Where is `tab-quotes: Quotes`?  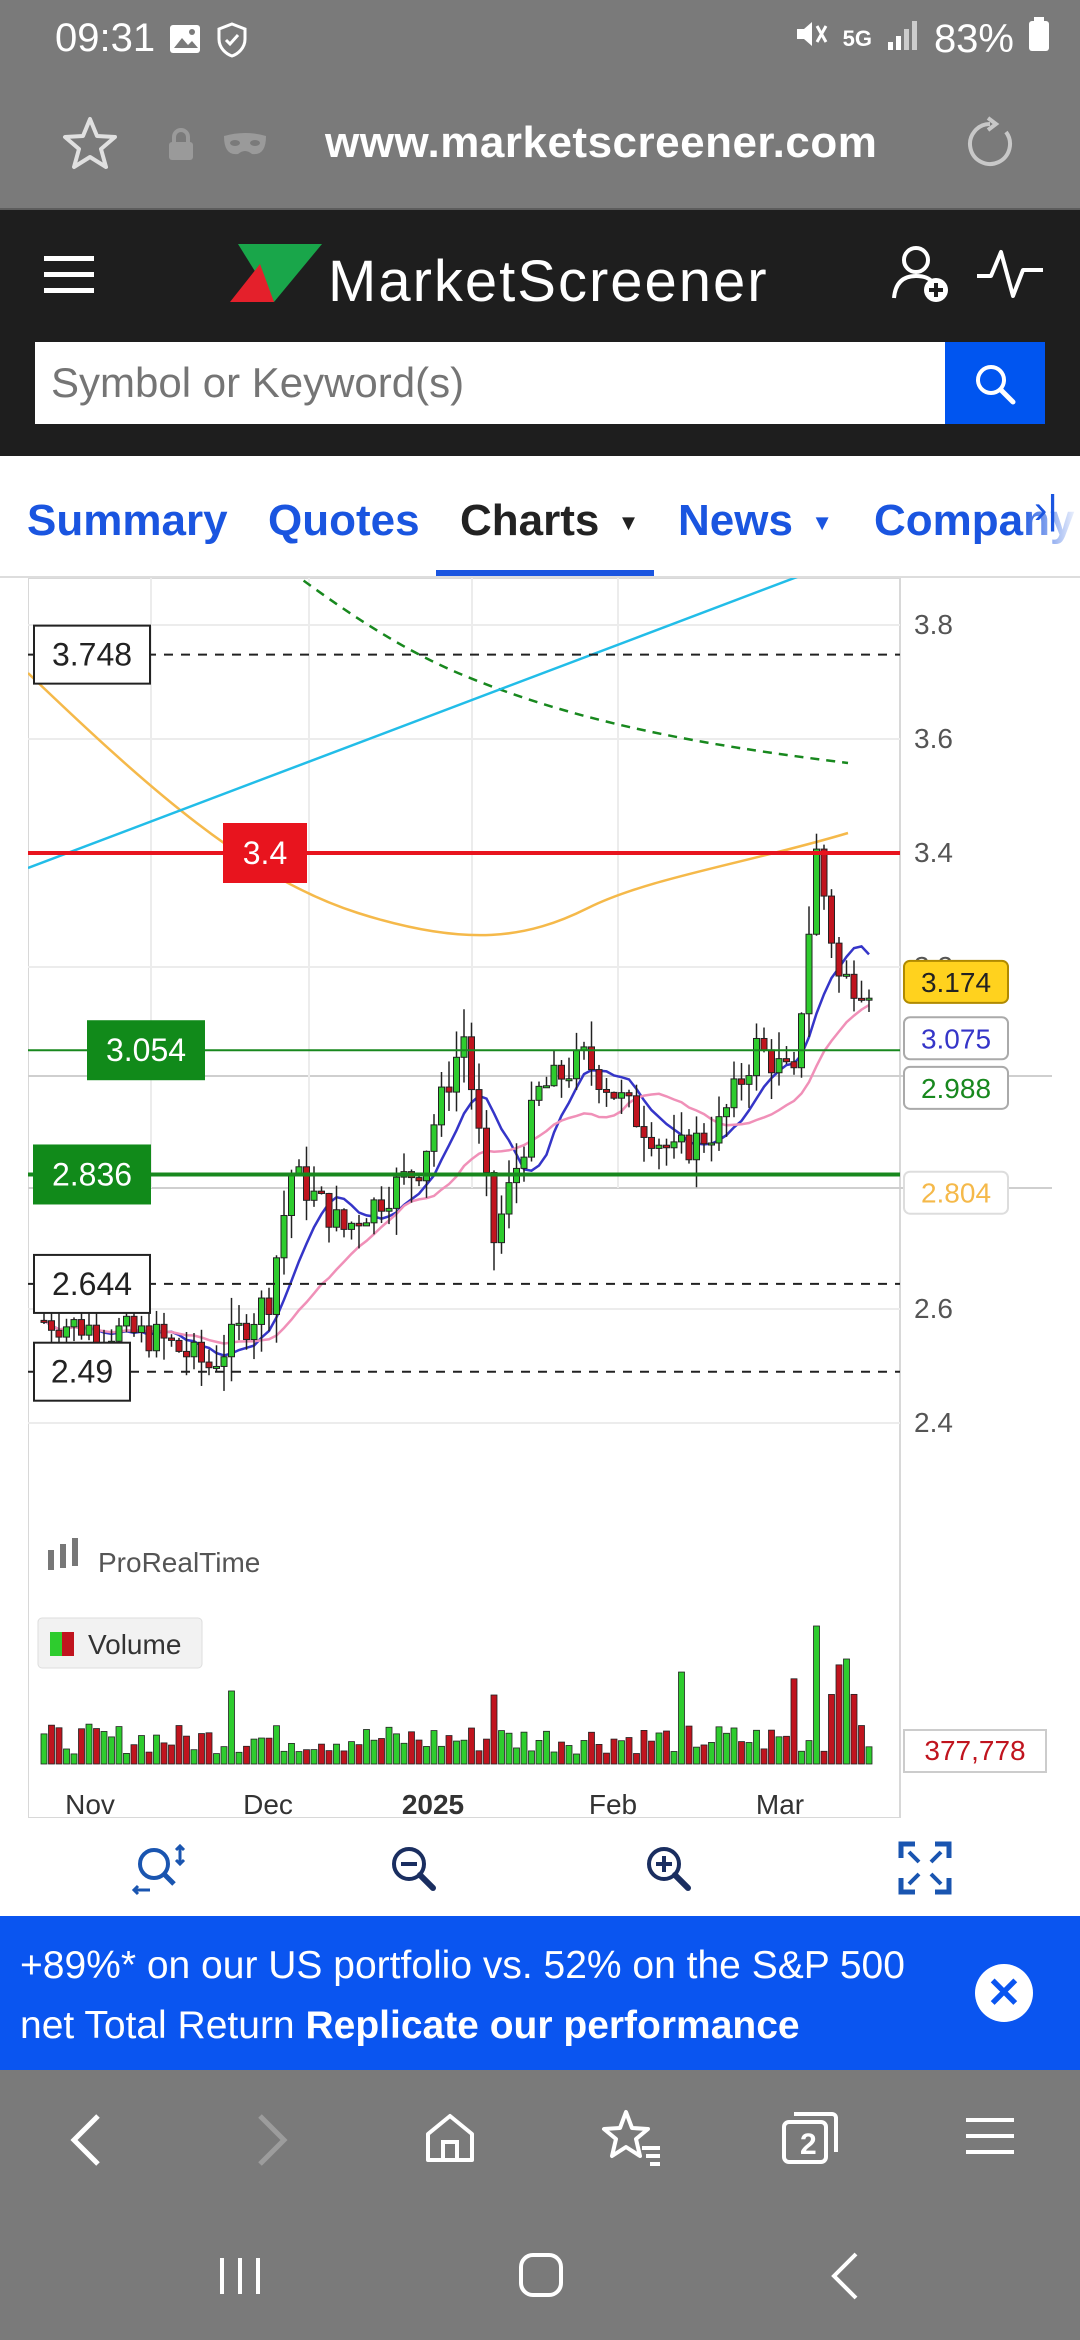
tab-quotes: Quotes is located at coordinates (344, 521).